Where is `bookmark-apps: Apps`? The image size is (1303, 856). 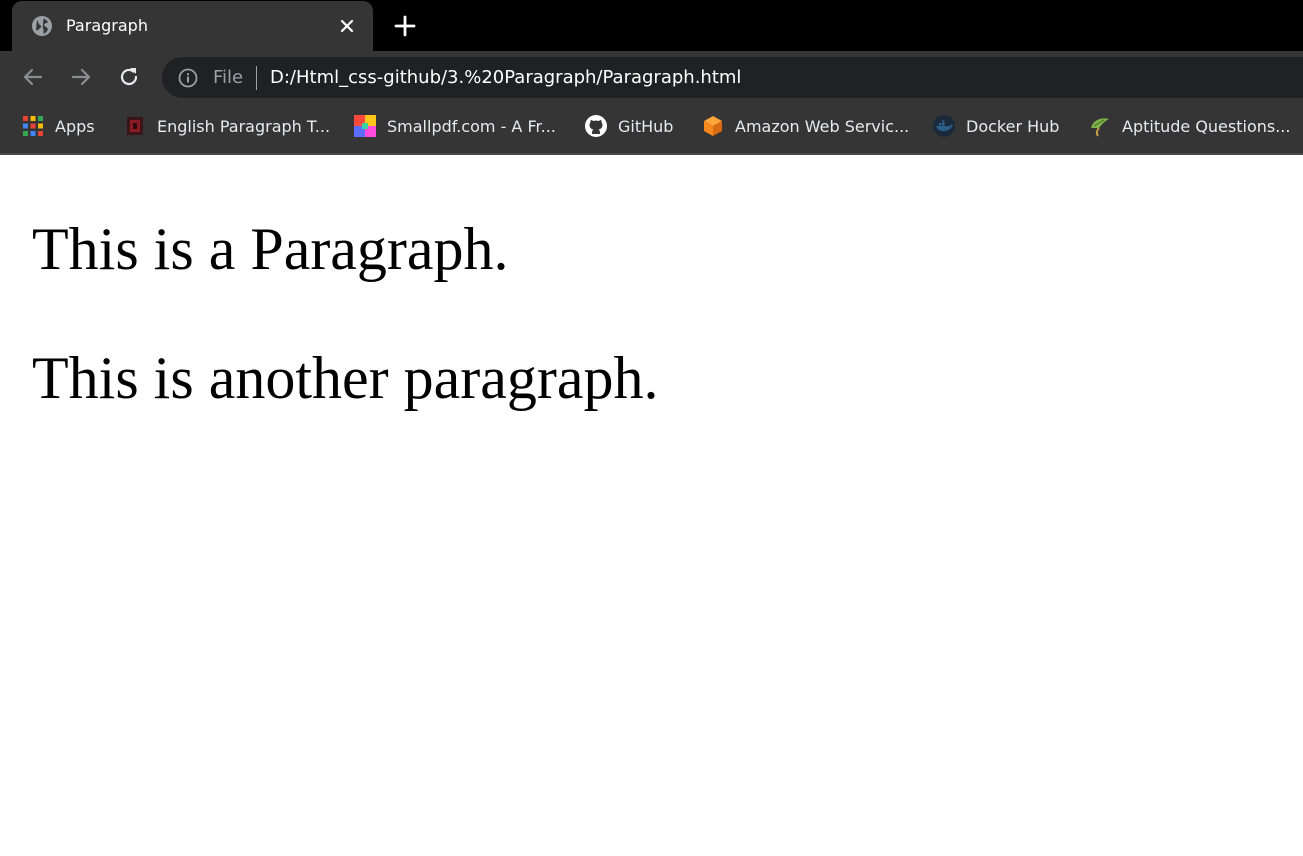
bookmark-apps: Apps is located at coordinates (58, 126).